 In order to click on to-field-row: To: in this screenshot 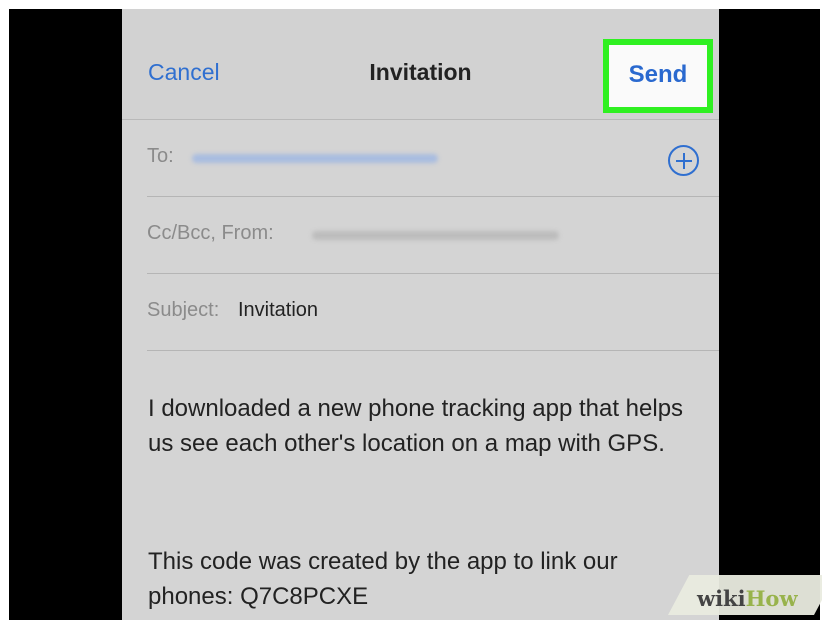, I will do `click(433, 158)`.